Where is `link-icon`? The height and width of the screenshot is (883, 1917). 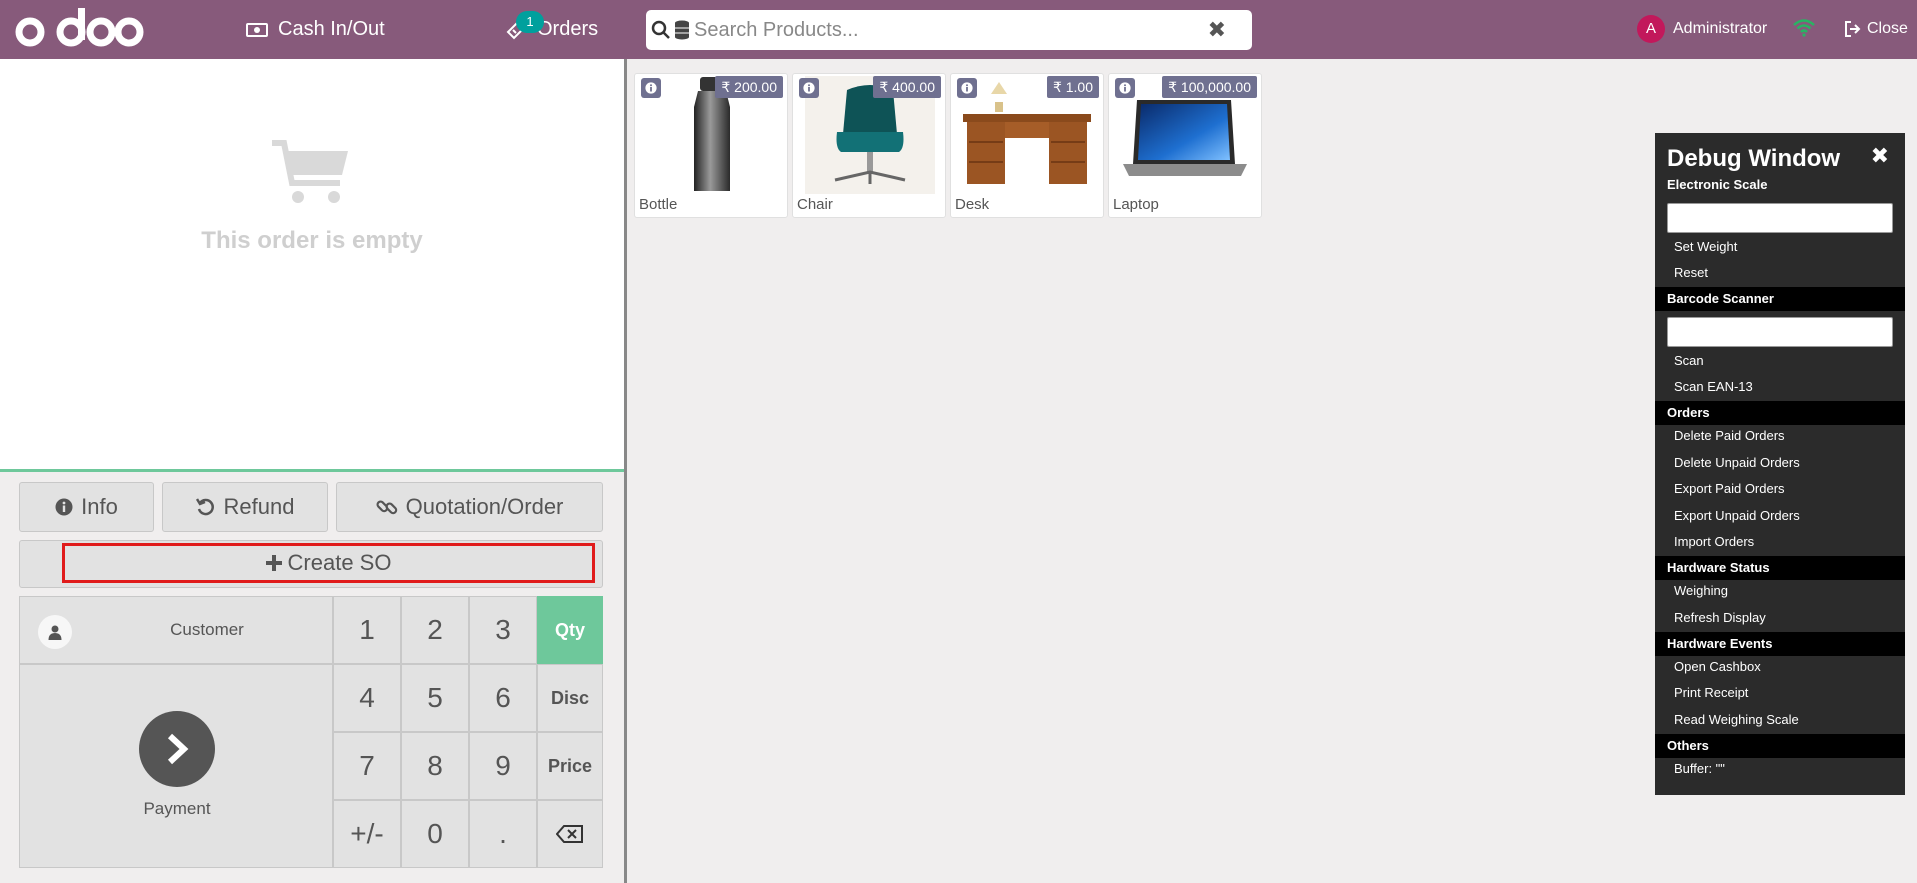 link-icon is located at coordinates (387, 507).